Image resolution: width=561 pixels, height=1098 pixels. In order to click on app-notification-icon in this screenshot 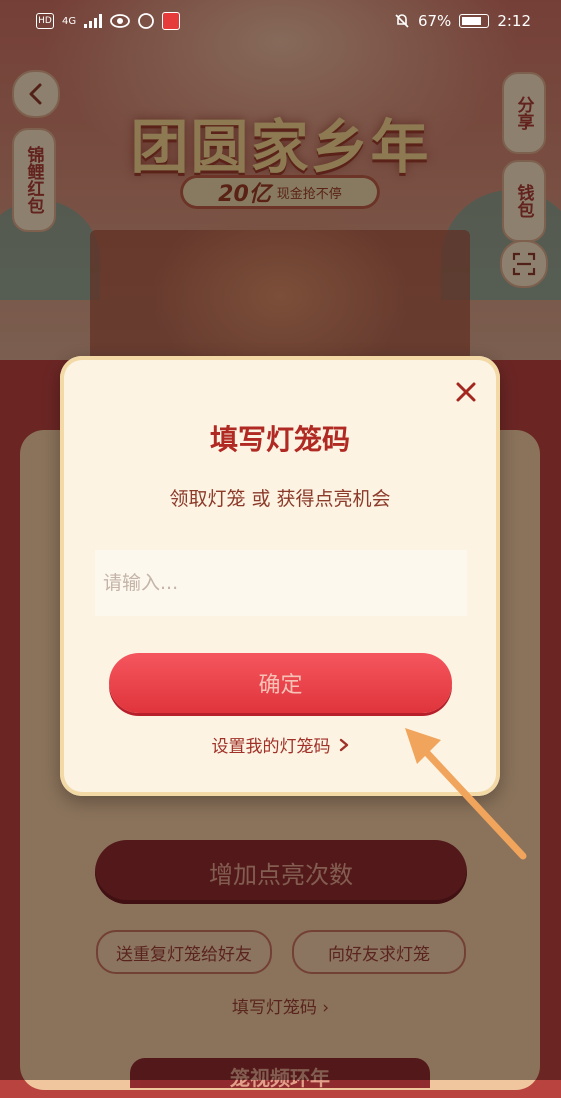, I will do `click(146, 21)`.